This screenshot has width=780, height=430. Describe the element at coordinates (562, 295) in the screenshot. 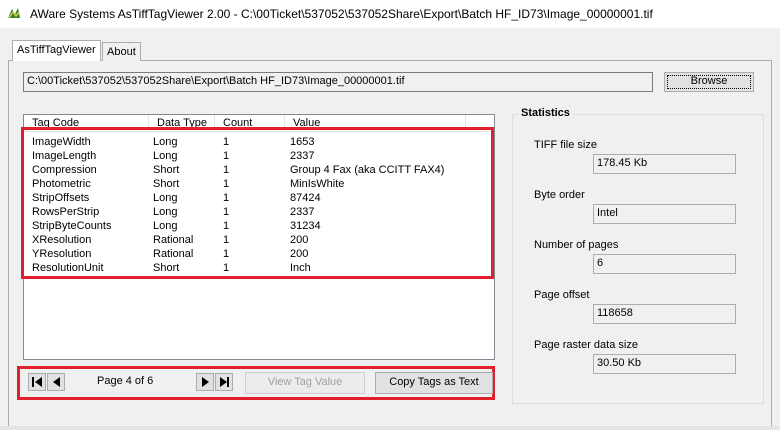

I see `page-offset-label: Page offset` at that location.